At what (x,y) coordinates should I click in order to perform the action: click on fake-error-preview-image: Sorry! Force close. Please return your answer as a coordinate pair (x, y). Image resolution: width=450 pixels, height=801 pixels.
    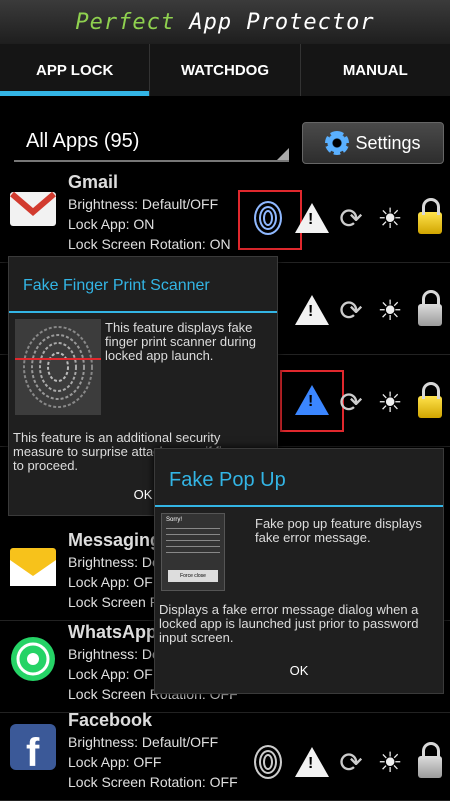
    Looking at the image, I should click on (193, 552).